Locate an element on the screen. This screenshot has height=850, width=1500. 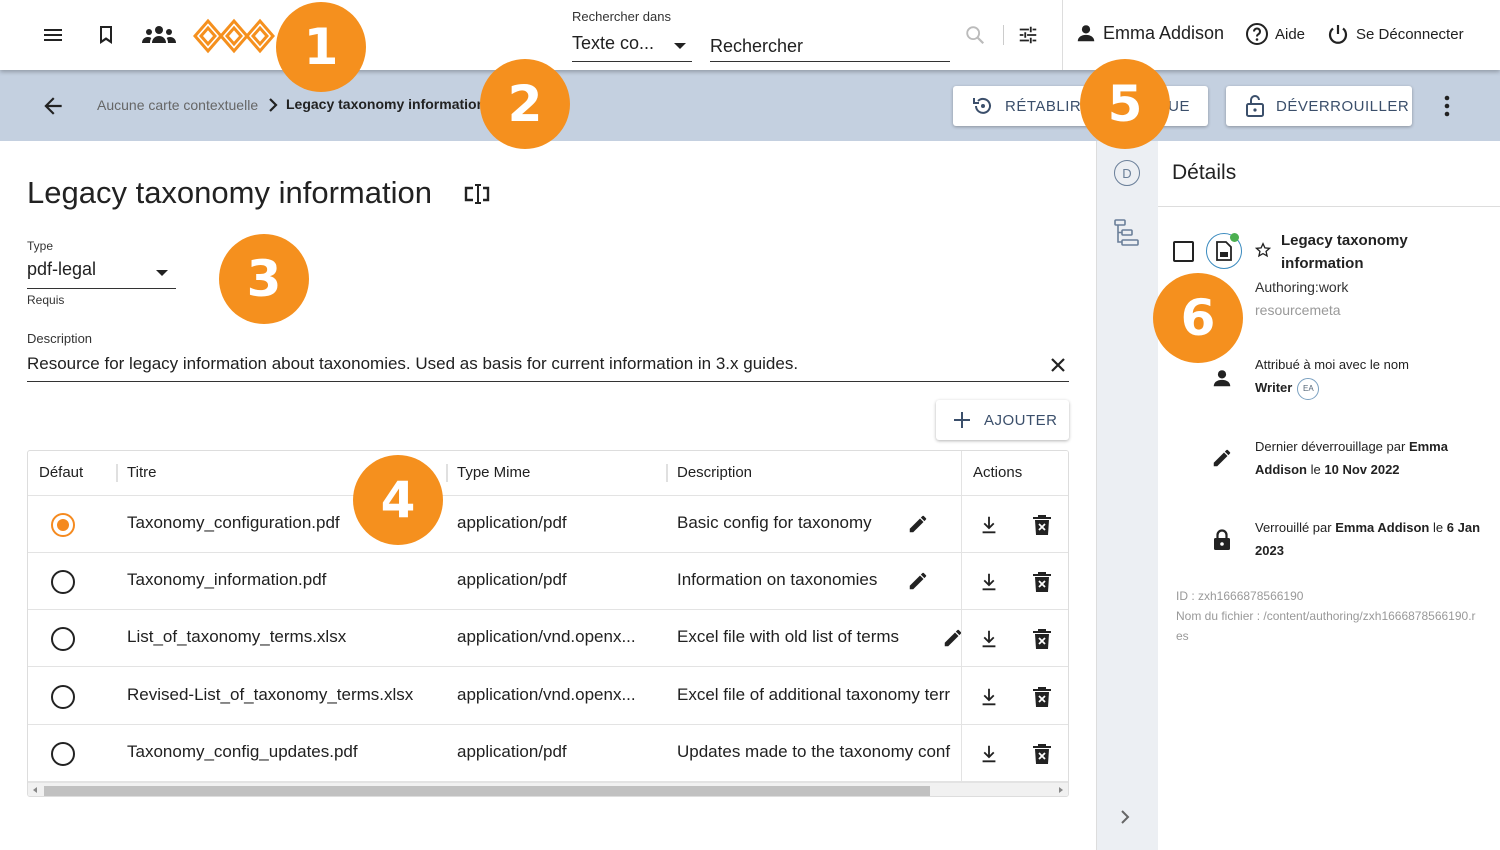
user-menu: Emma Addison is located at coordinates (1149, 33).